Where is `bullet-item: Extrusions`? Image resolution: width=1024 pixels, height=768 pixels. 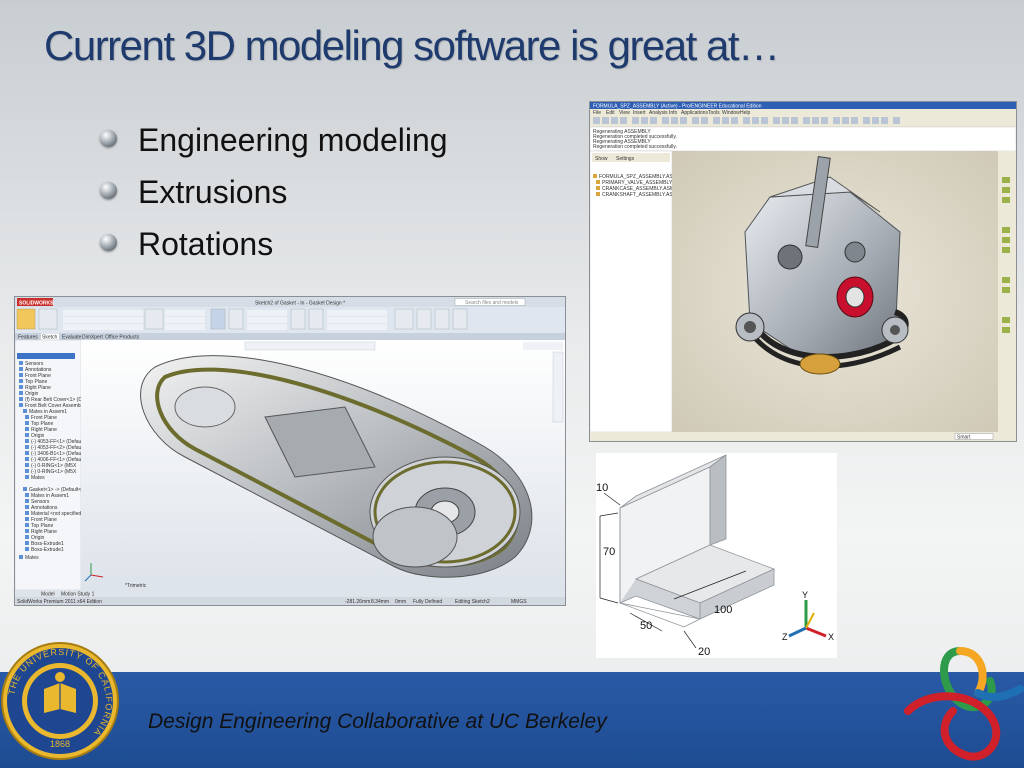 bullet-item: Extrusions is located at coordinates (273, 196).